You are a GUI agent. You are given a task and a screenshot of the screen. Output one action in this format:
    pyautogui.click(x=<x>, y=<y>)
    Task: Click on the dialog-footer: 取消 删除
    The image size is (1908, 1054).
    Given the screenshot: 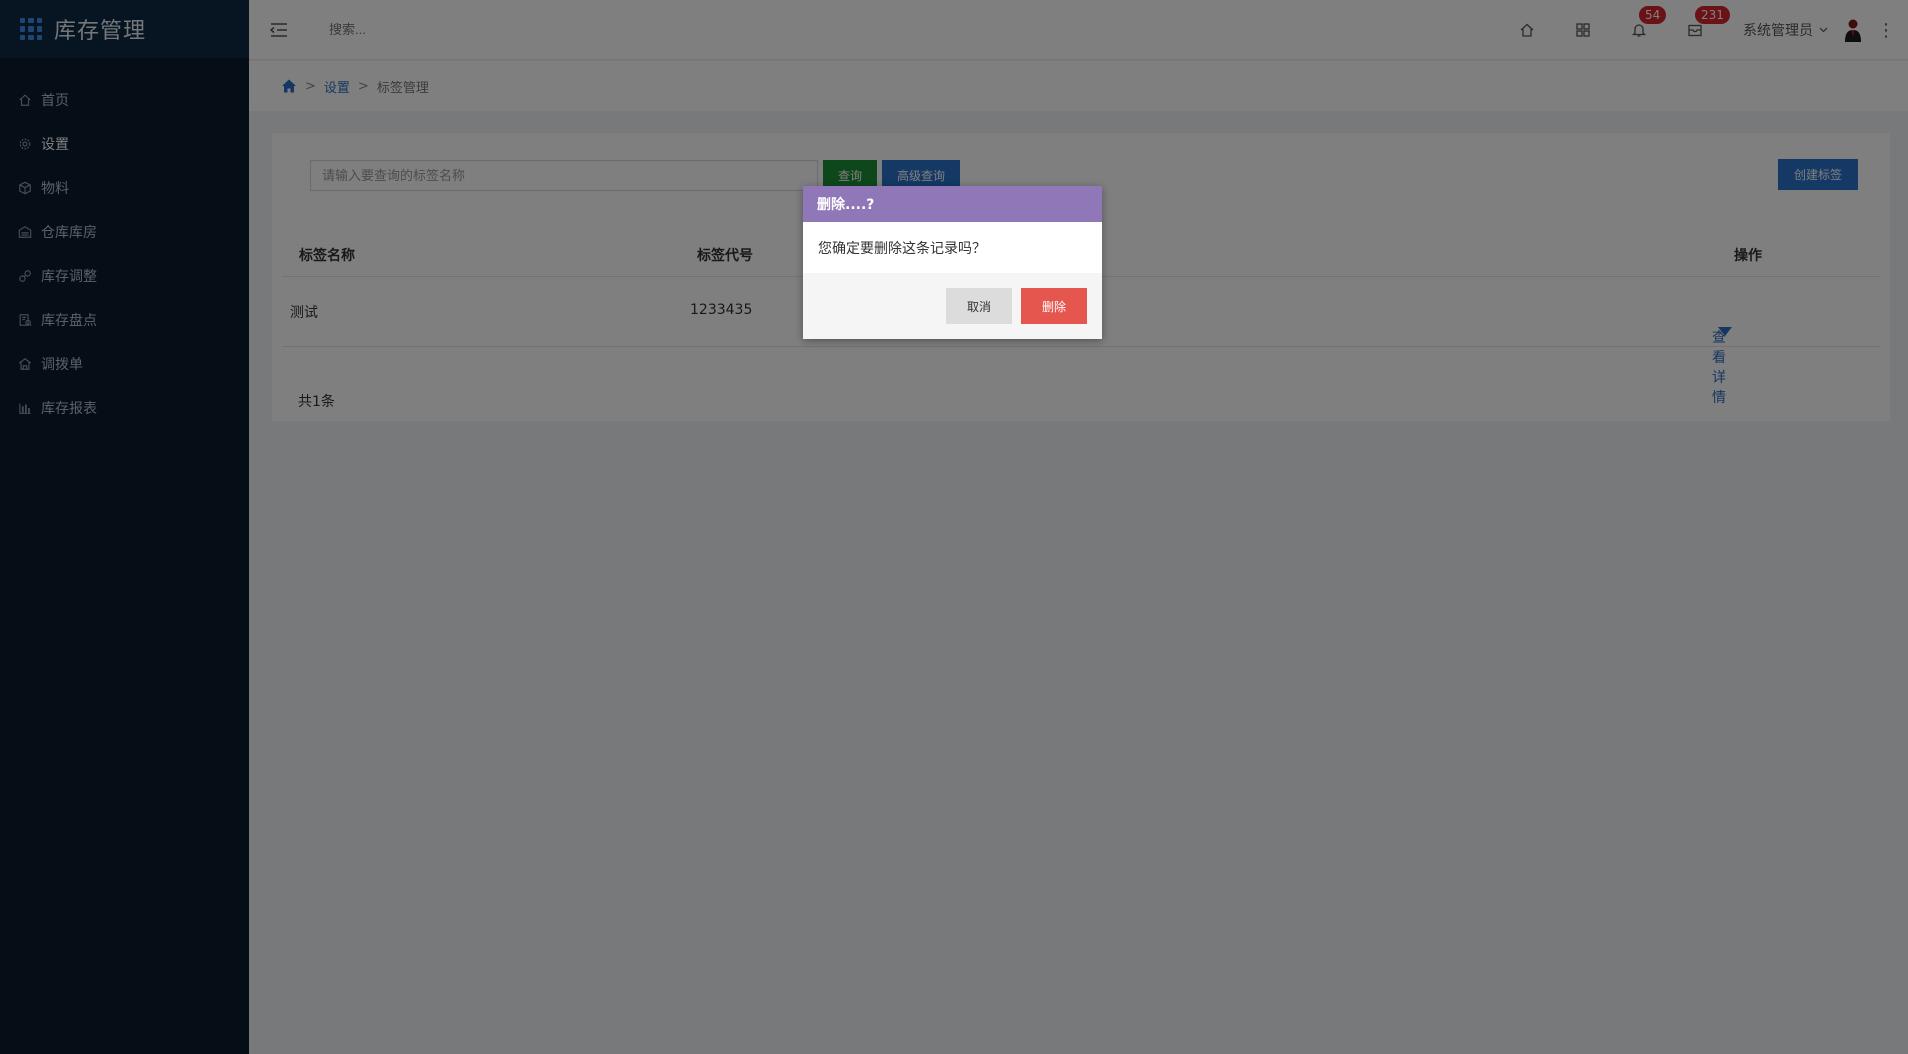 What is the action you would take?
    pyautogui.click(x=952, y=306)
    